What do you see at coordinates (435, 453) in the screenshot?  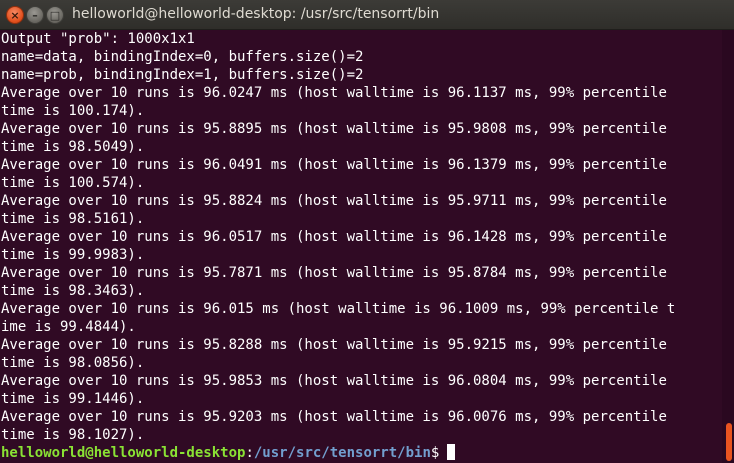 I see `prompt-symbol: $` at bounding box center [435, 453].